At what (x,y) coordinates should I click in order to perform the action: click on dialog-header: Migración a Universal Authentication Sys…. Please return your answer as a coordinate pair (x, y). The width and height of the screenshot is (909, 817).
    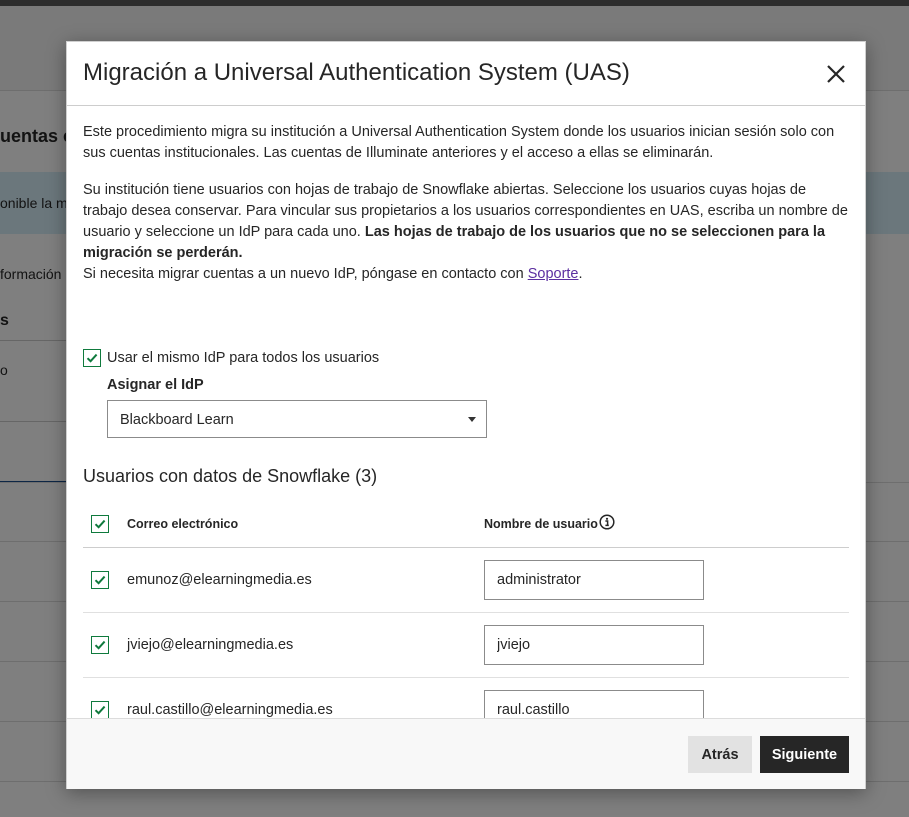
    Looking at the image, I should click on (466, 74).